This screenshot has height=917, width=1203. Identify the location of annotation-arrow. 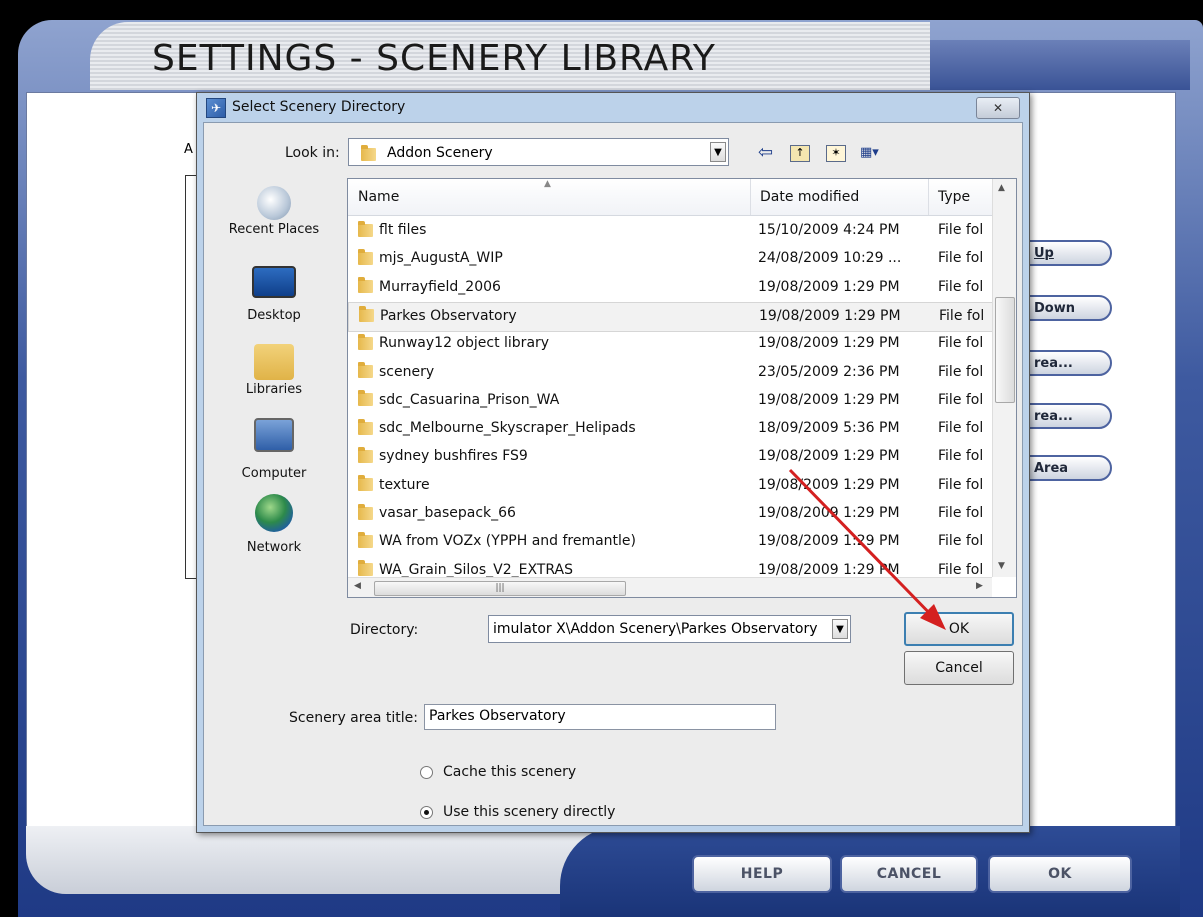
(867, 549).